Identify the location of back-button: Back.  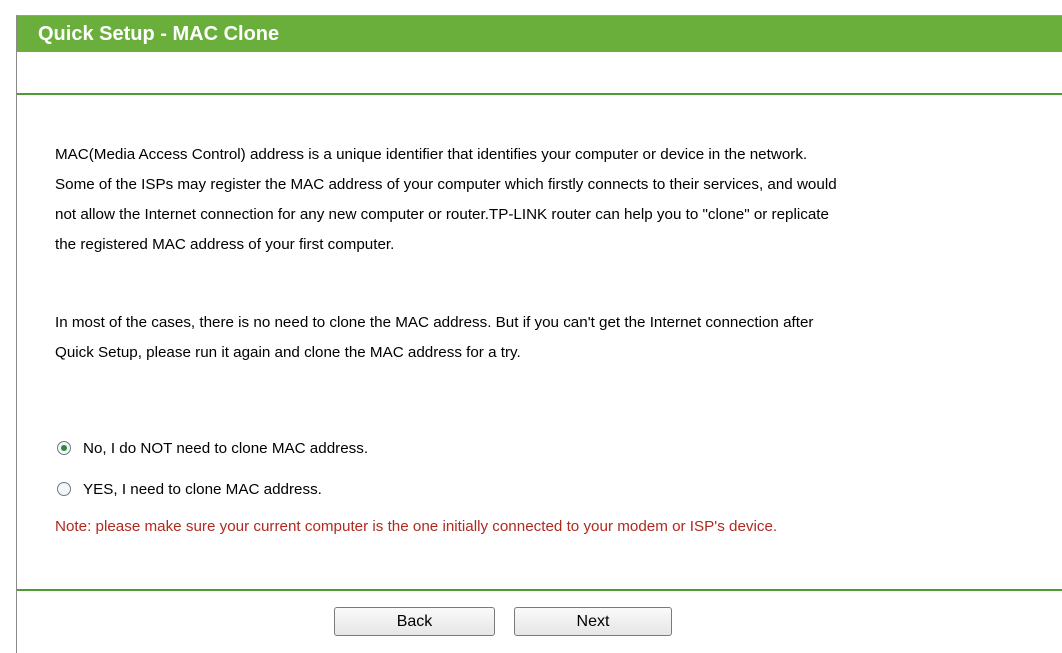
(414, 621).